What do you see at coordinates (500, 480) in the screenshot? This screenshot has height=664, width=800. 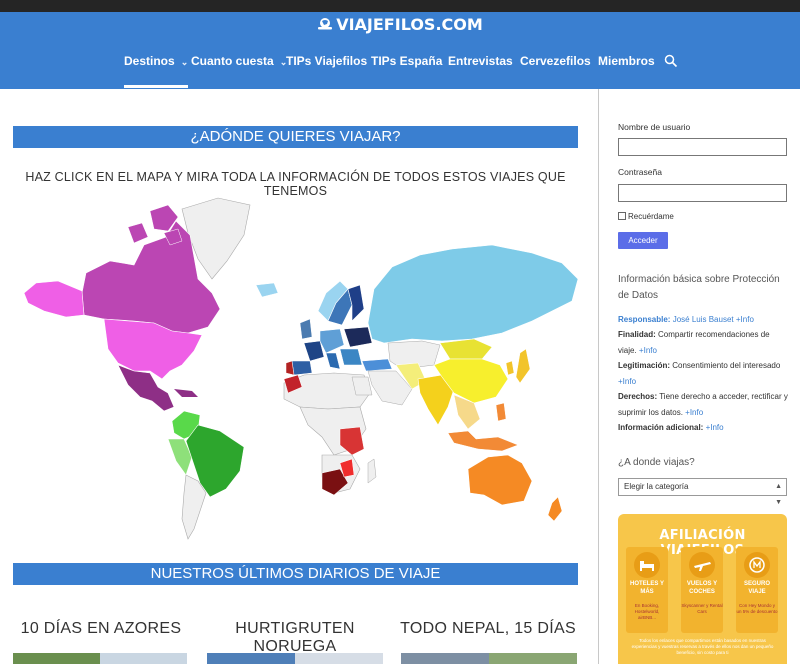 I see `map-region-australia` at bounding box center [500, 480].